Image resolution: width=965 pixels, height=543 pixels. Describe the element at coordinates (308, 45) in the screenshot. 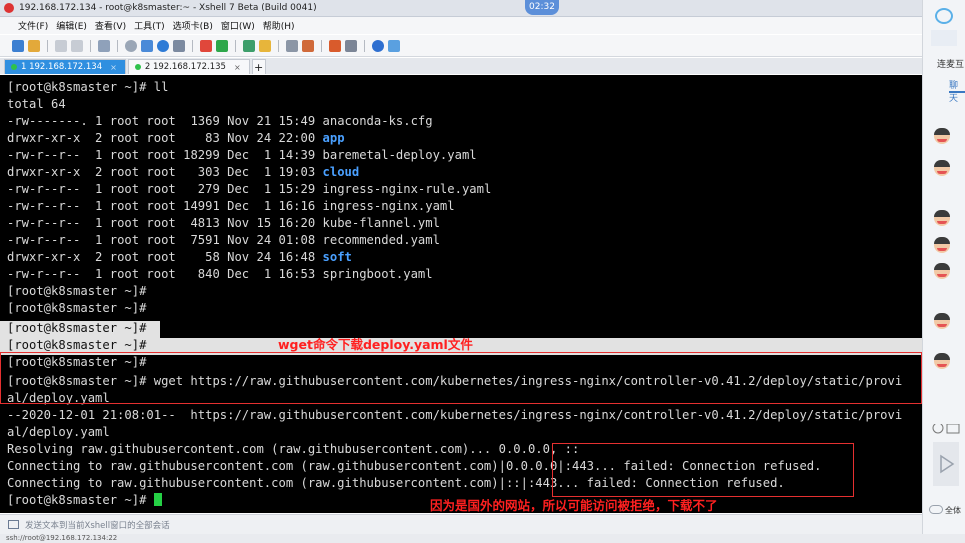

I see `highlight-icon` at that location.